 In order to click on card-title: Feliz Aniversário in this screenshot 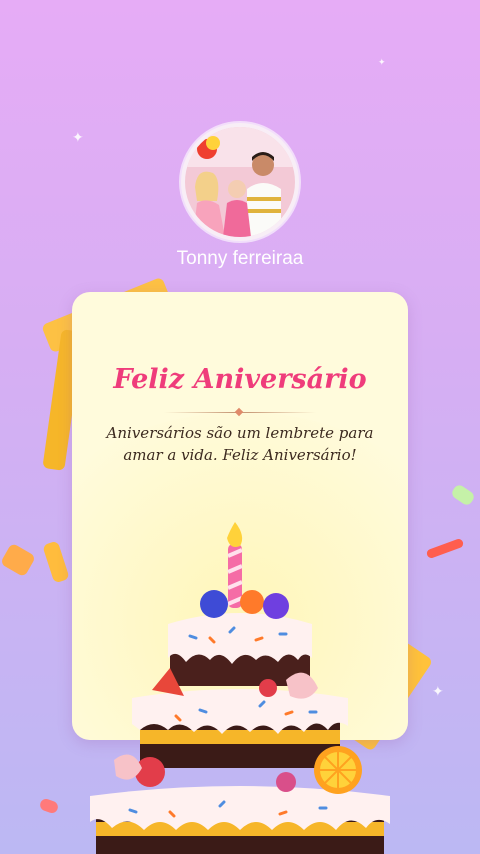, I will do `click(240, 379)`.